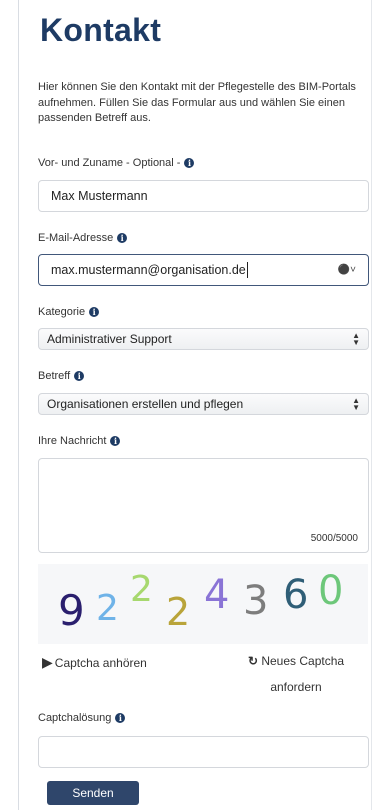 The height and width of the screenshot is (810, 372). I want to click on name-label-row: Vor- und Zuname - Optional - i, so click(116, 163).